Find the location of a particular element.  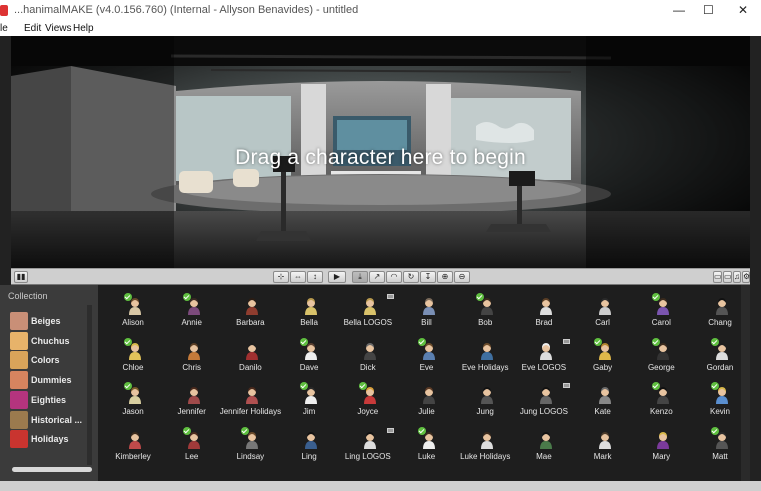

character-tile: Bob is located at coordinates (485, 306).